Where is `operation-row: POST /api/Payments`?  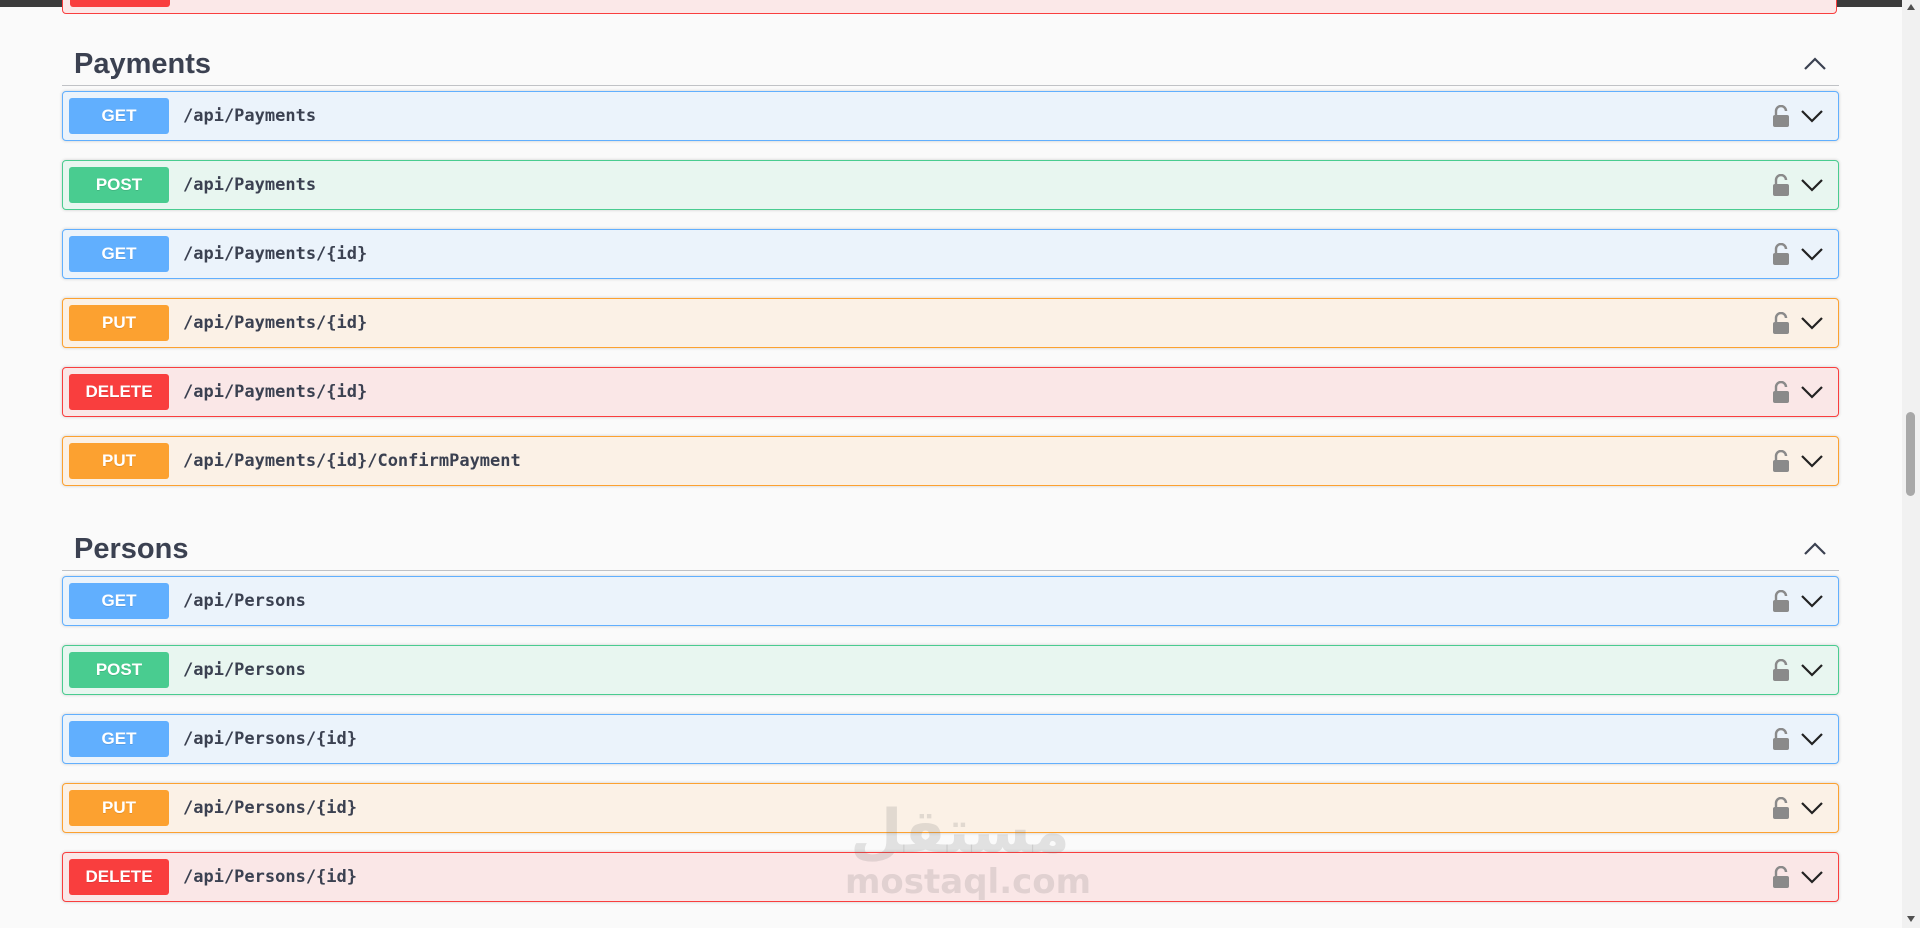 operation-row: POST /api/Payments is located at coordinates (950, 185).